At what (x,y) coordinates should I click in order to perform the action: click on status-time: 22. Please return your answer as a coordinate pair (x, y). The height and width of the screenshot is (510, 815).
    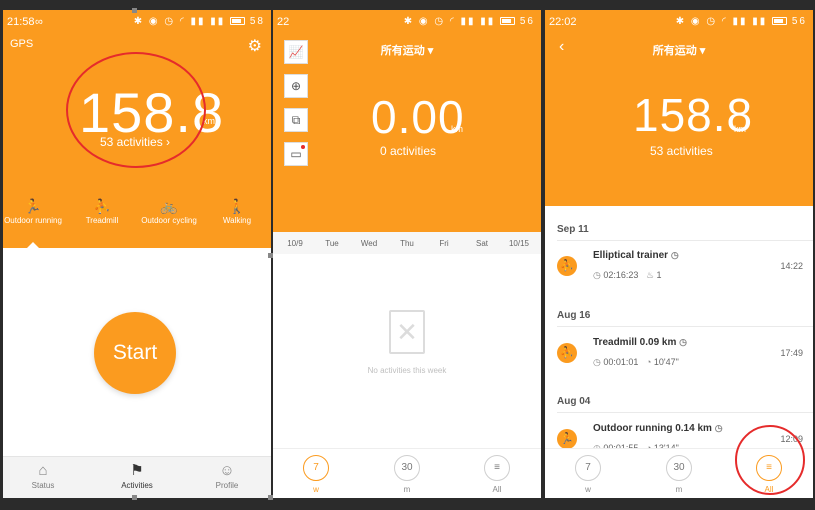
    Looking at the image, I should click on (283, 22).